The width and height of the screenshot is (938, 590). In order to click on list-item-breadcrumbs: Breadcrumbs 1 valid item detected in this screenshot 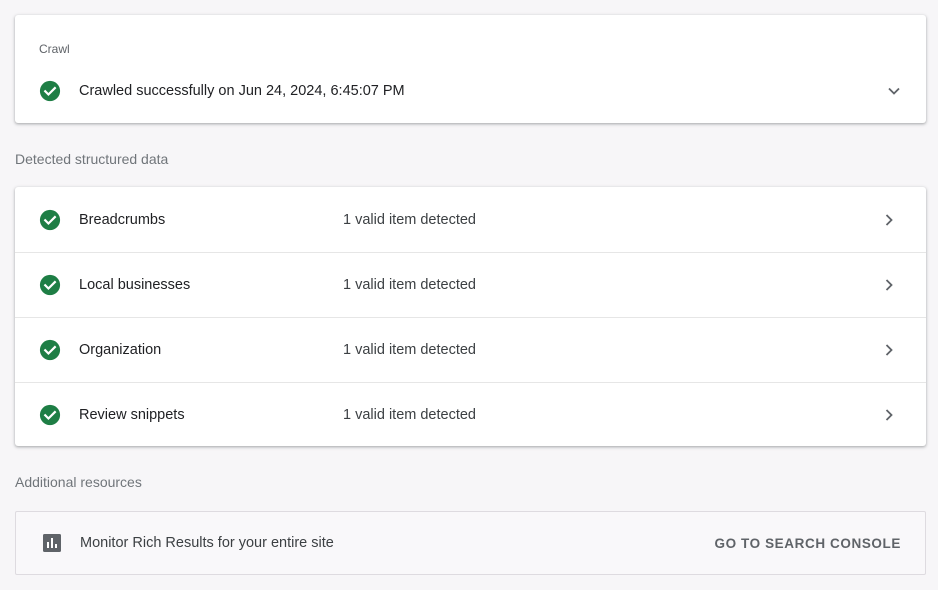, I will do `click(470, 219)`.